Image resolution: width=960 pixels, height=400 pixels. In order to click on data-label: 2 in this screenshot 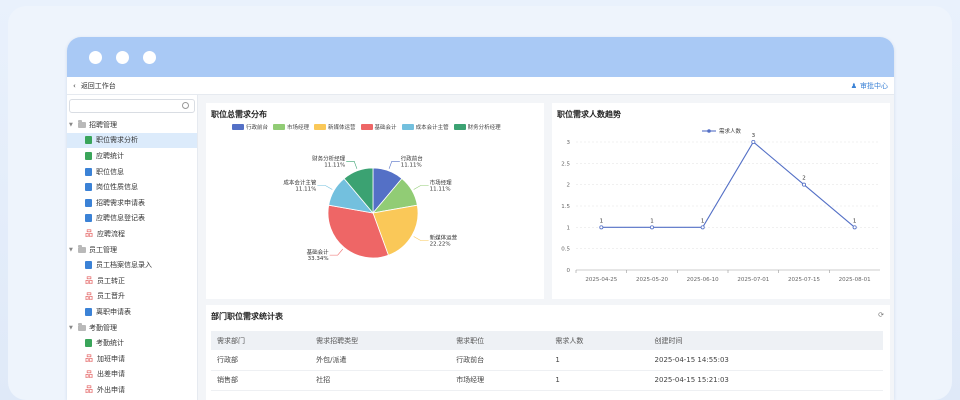, I will do `click(804, 179)`.